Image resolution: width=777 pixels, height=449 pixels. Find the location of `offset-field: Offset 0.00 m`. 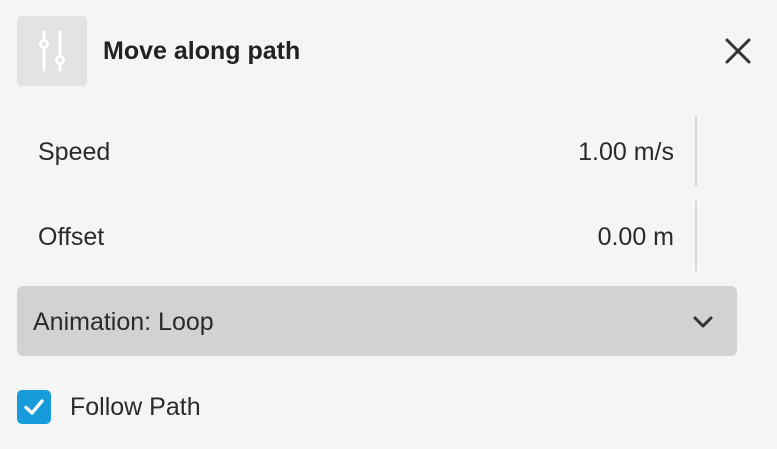

offset-field: Offset 0.00 m is located at coordinates (356, 236).